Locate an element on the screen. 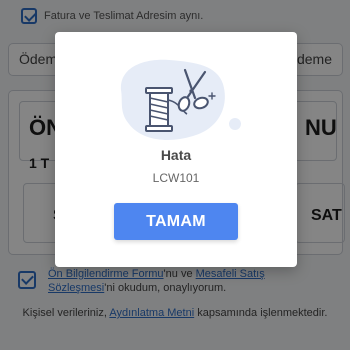 Image resolution: width=350 pixels, height=350 pixels. scissors-thread-spool-icon is located at coordinates (180, 99).